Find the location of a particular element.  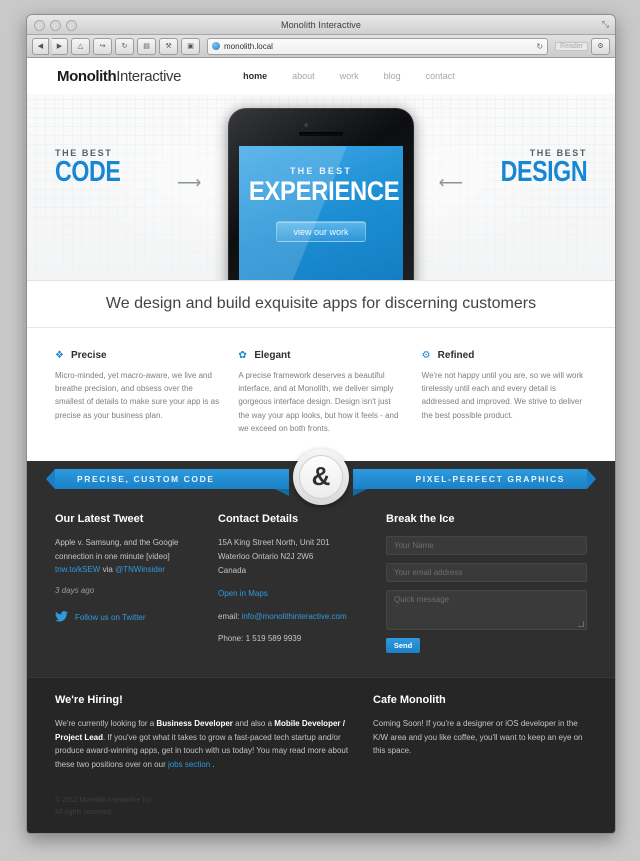

back-button: ◀ is located at coordinates (40, 46).